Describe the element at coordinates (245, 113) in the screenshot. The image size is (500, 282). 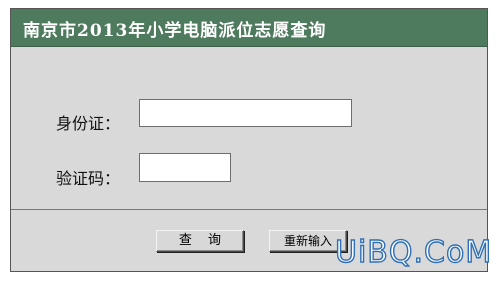
I see `id-number-input` at that location.